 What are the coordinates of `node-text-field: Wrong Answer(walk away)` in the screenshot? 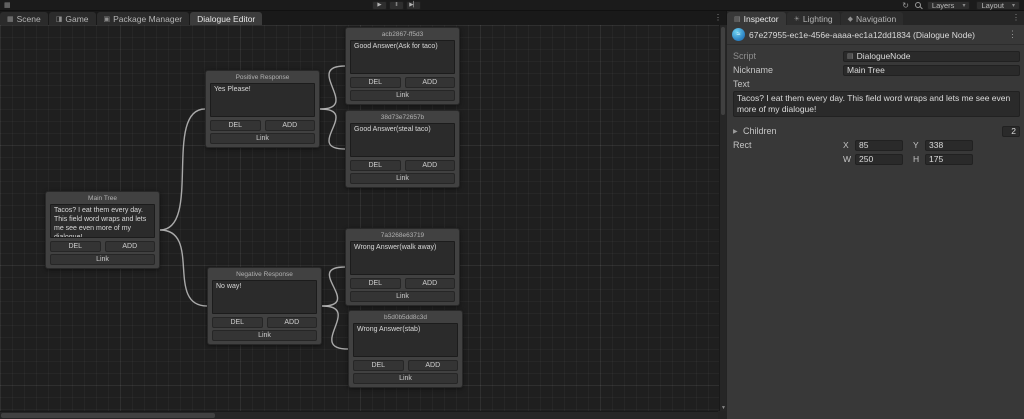 It's located at (402, 258).